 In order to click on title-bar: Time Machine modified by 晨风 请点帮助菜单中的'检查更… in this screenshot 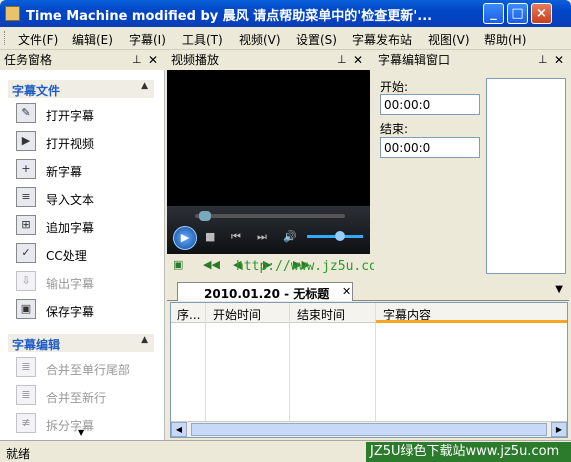, I will do `click(285, 13)`.